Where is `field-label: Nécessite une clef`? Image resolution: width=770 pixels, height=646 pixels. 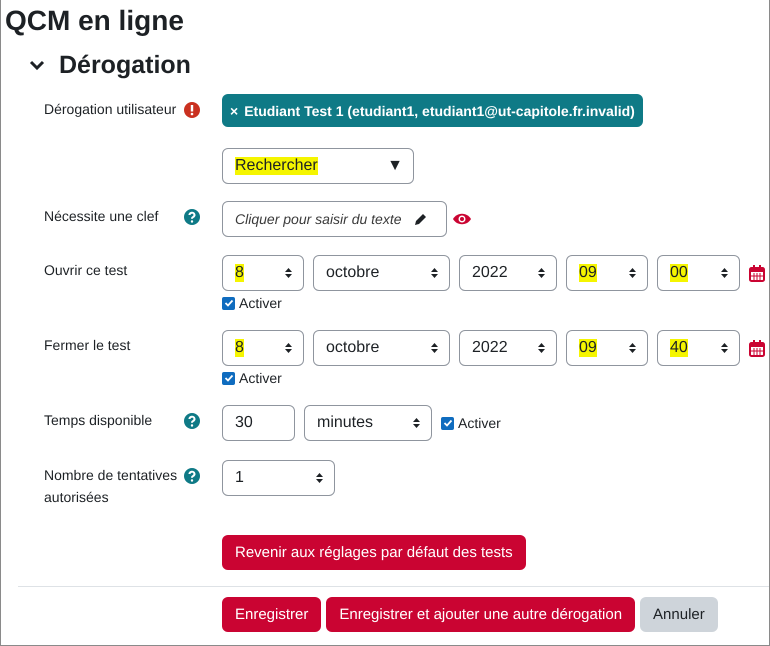
field-label: Nécessite une clef is located at coordinates (102, 216).